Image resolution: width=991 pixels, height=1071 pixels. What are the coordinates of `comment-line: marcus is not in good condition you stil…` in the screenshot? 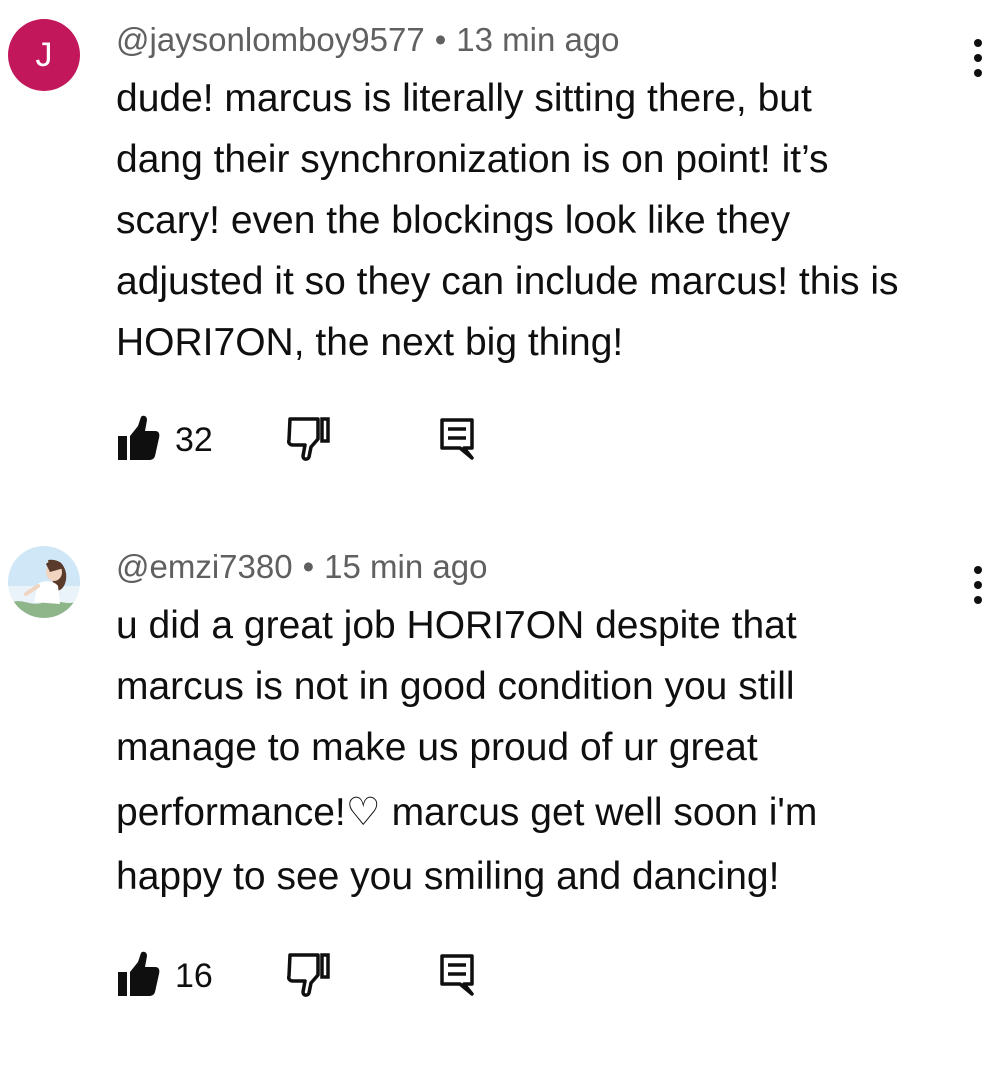 It's located at (455, 686).